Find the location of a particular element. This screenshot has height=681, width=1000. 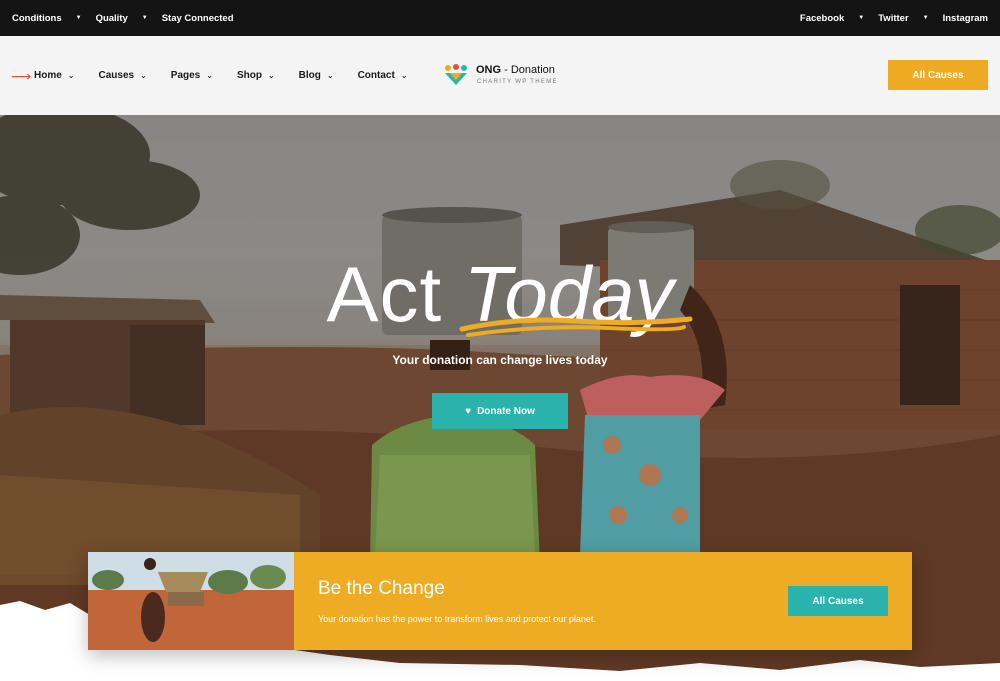

nav-item-contact: Contact ⌄ is located at coordinates (383, 75).